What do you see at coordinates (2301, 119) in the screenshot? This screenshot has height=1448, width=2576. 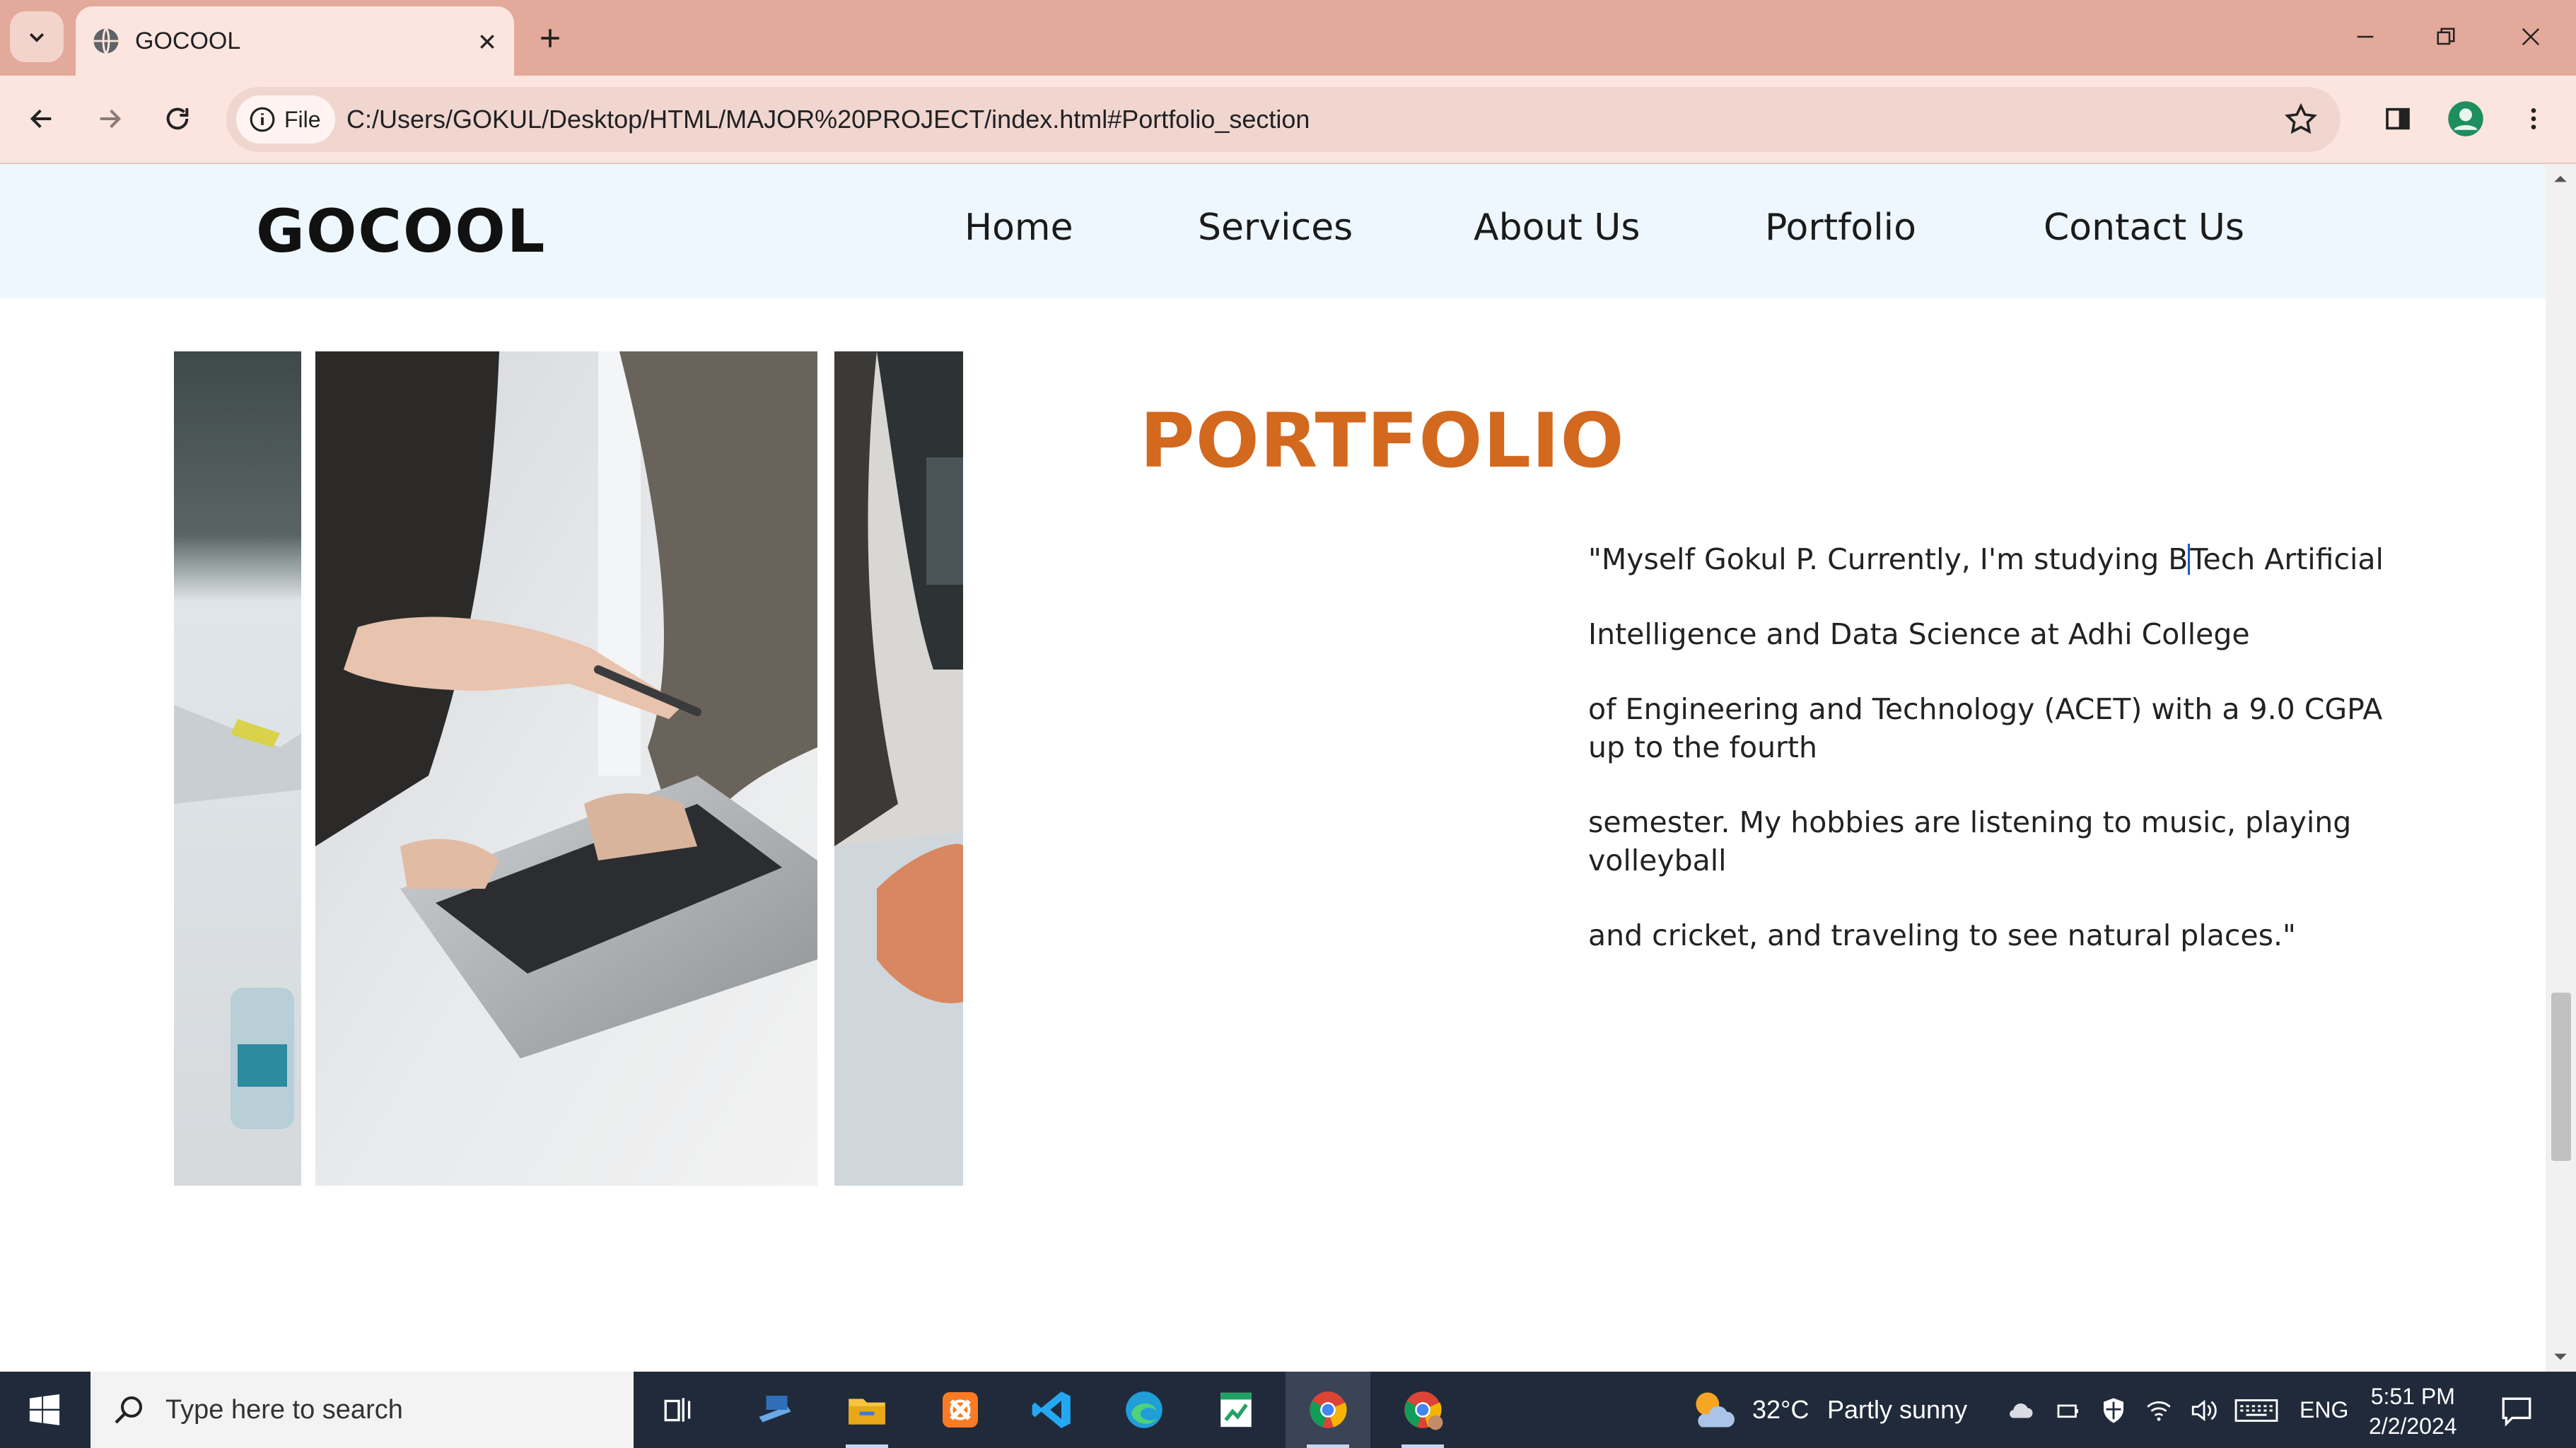 I see `star-icon` at bounding box center [2301, 119].